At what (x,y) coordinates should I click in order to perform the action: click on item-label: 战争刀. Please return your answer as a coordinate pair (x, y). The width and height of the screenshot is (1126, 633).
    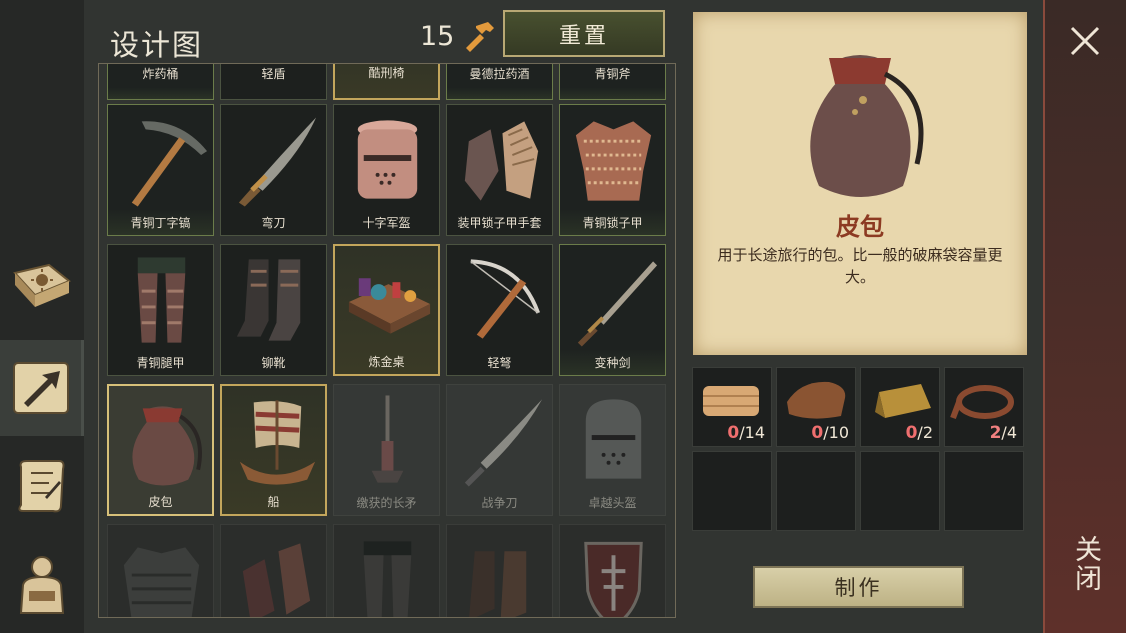
    Looking at the image, I should click on (499, 503).